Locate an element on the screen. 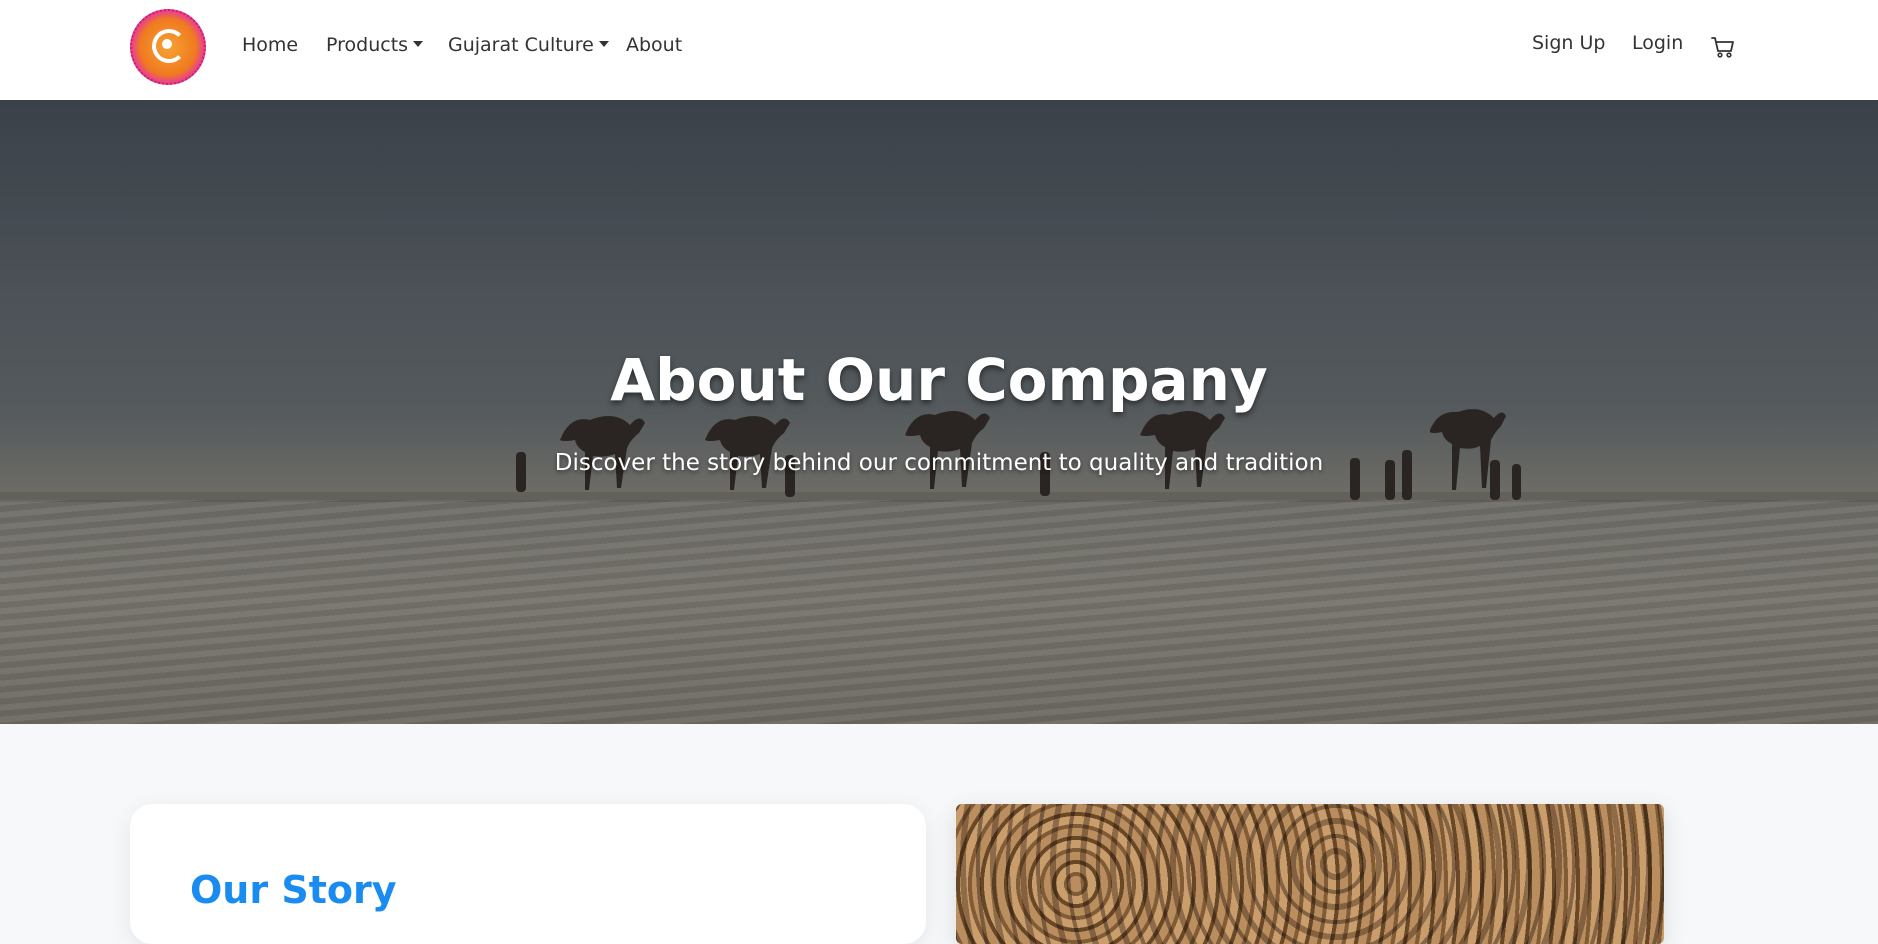  nav-about-link: About is located at coordinates (654, 45).